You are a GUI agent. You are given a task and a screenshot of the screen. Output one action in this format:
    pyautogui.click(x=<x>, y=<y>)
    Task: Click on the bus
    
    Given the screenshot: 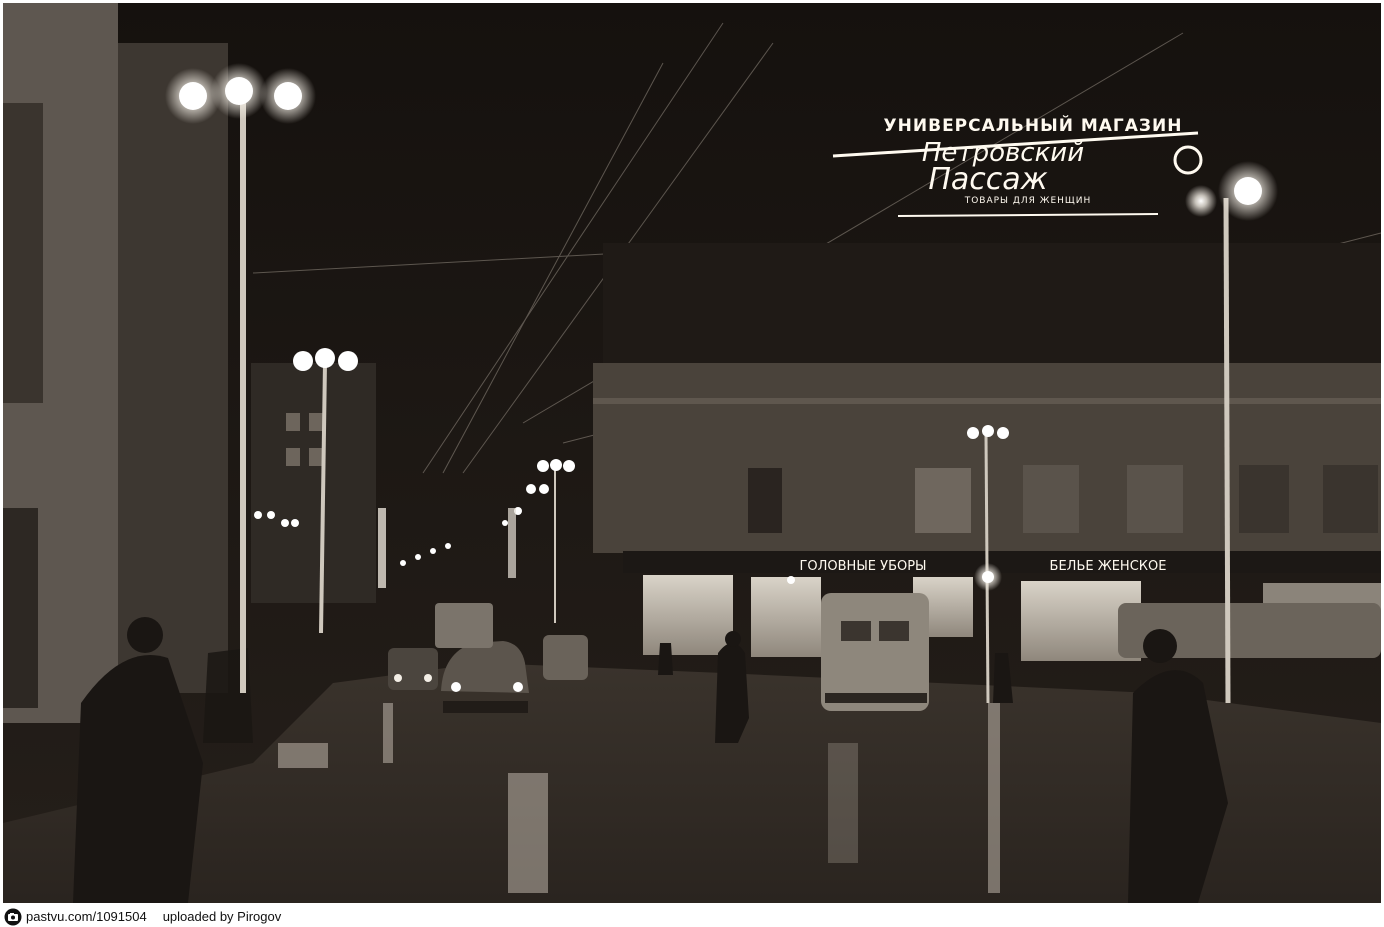 What is the action you would take?
    pyautogui.click(x=464, y=625)
    